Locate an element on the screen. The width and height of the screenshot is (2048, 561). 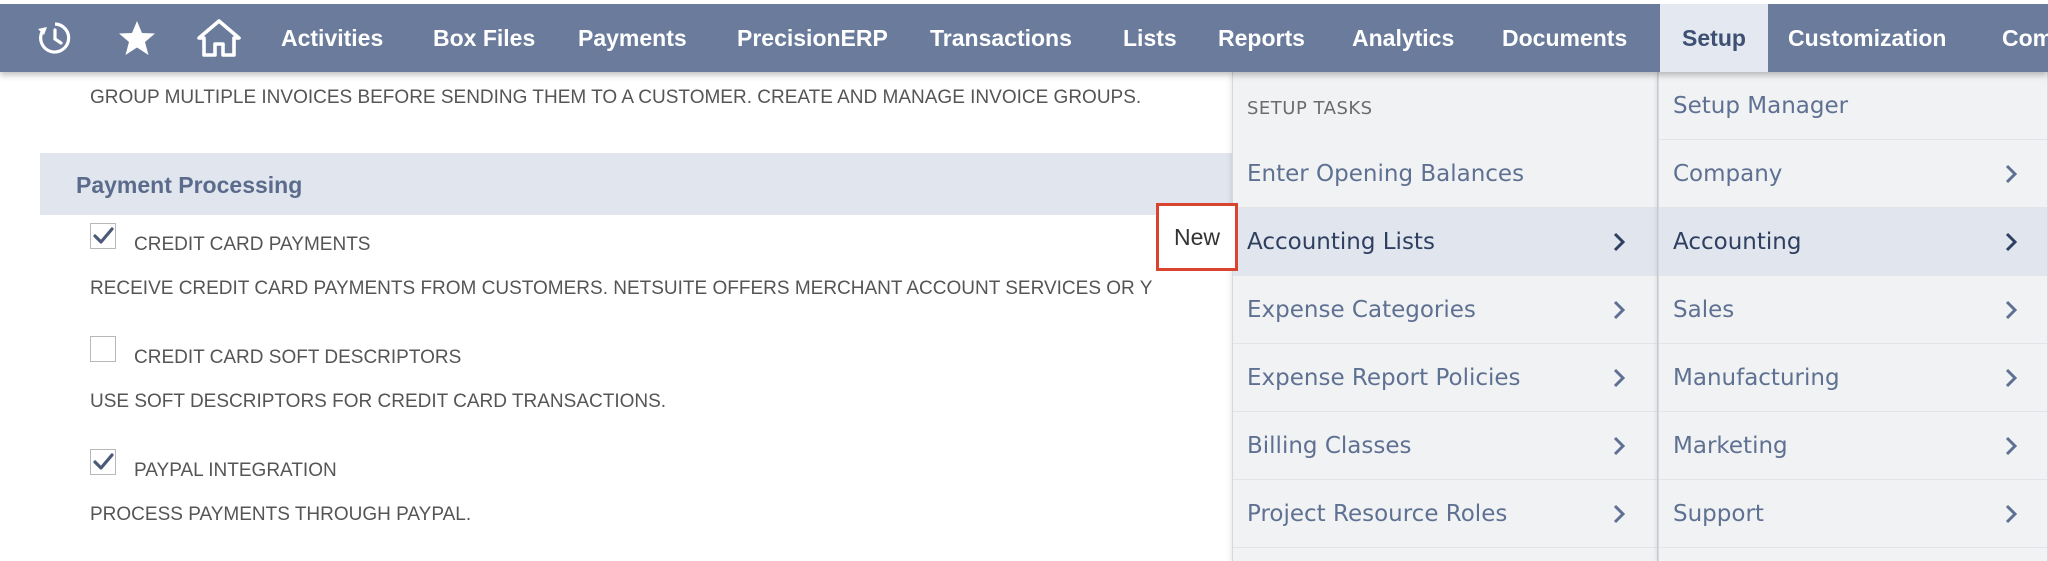
nav-reports: Reports is located at coordinates (1261, 38).